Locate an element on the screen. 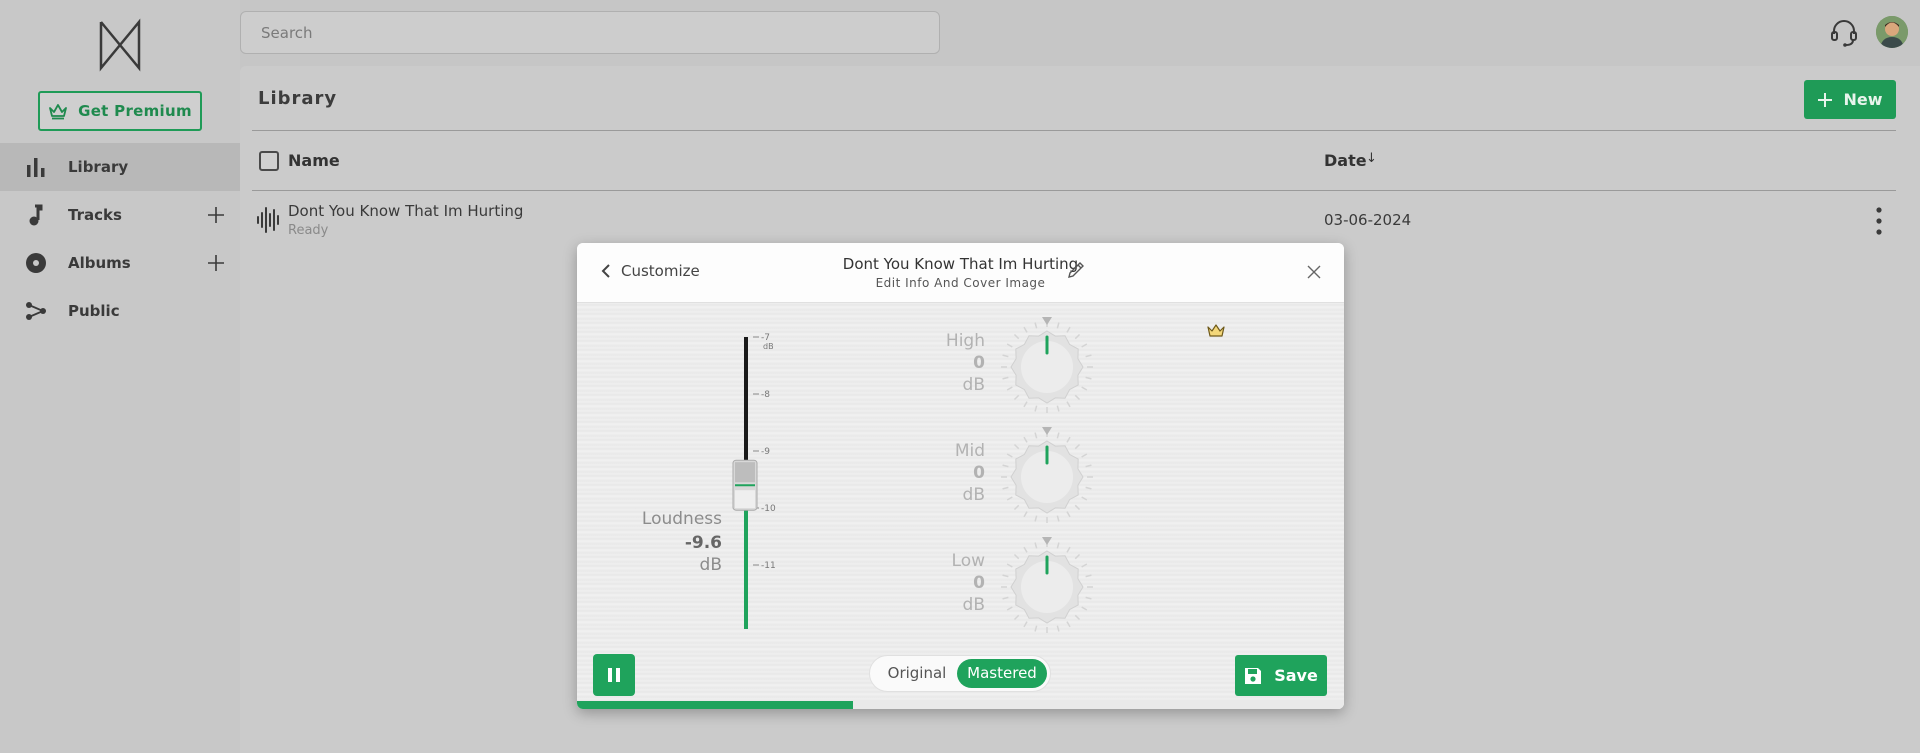  new-button-label: New is located at coordinates (1863, 99).